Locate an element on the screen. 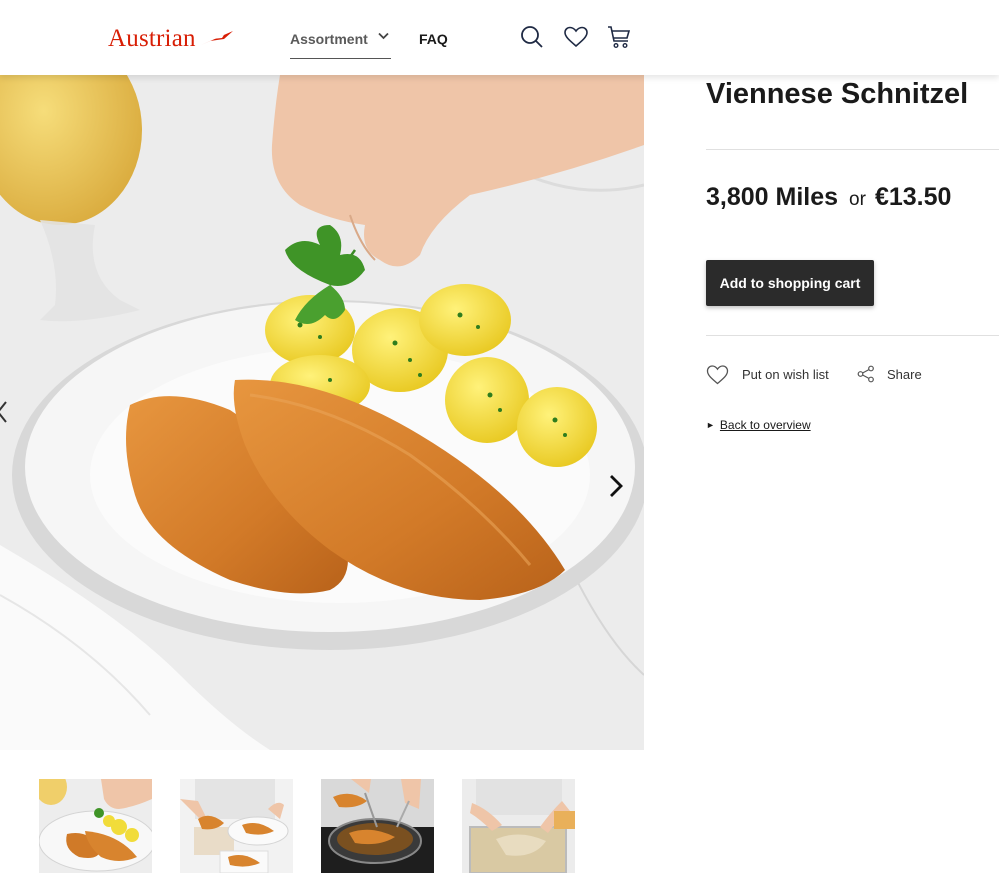 Image resolution: width=999 pixels, height=873 pixels. thumbnail-1-image is located at coordinates (95, 826).